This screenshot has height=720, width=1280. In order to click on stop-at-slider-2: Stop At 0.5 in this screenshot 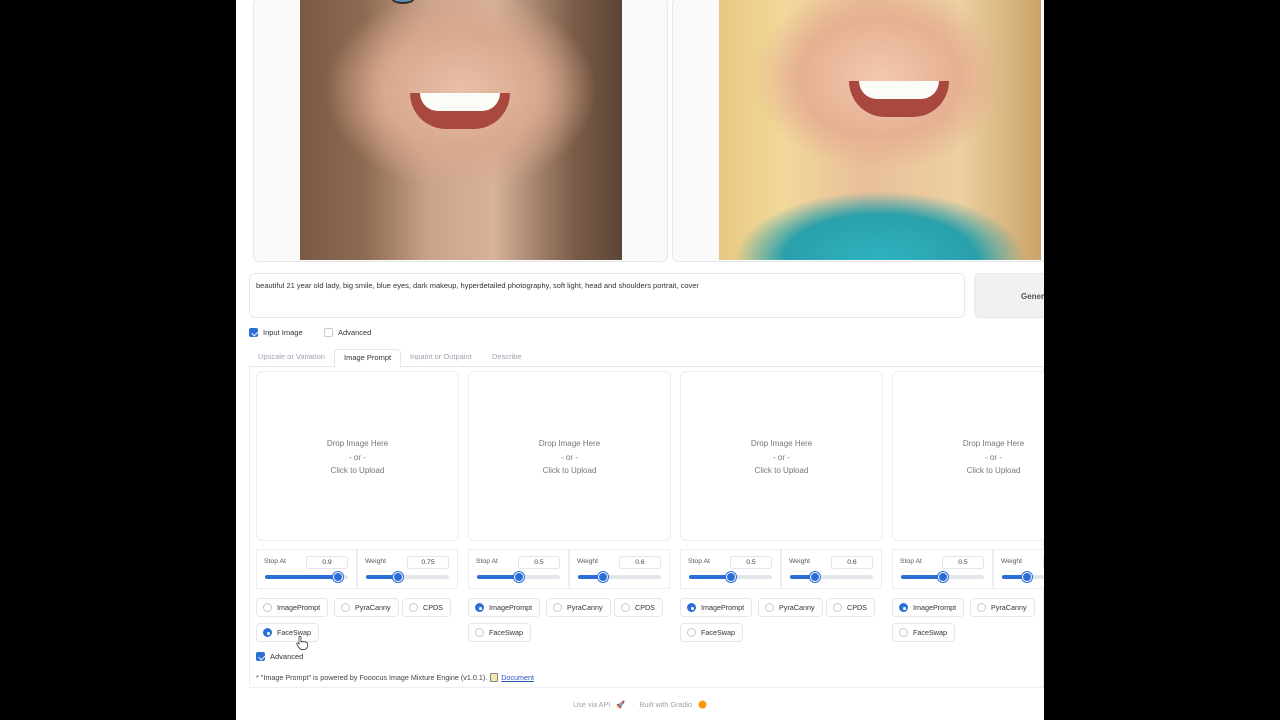, I will do `click(518, 569)`.